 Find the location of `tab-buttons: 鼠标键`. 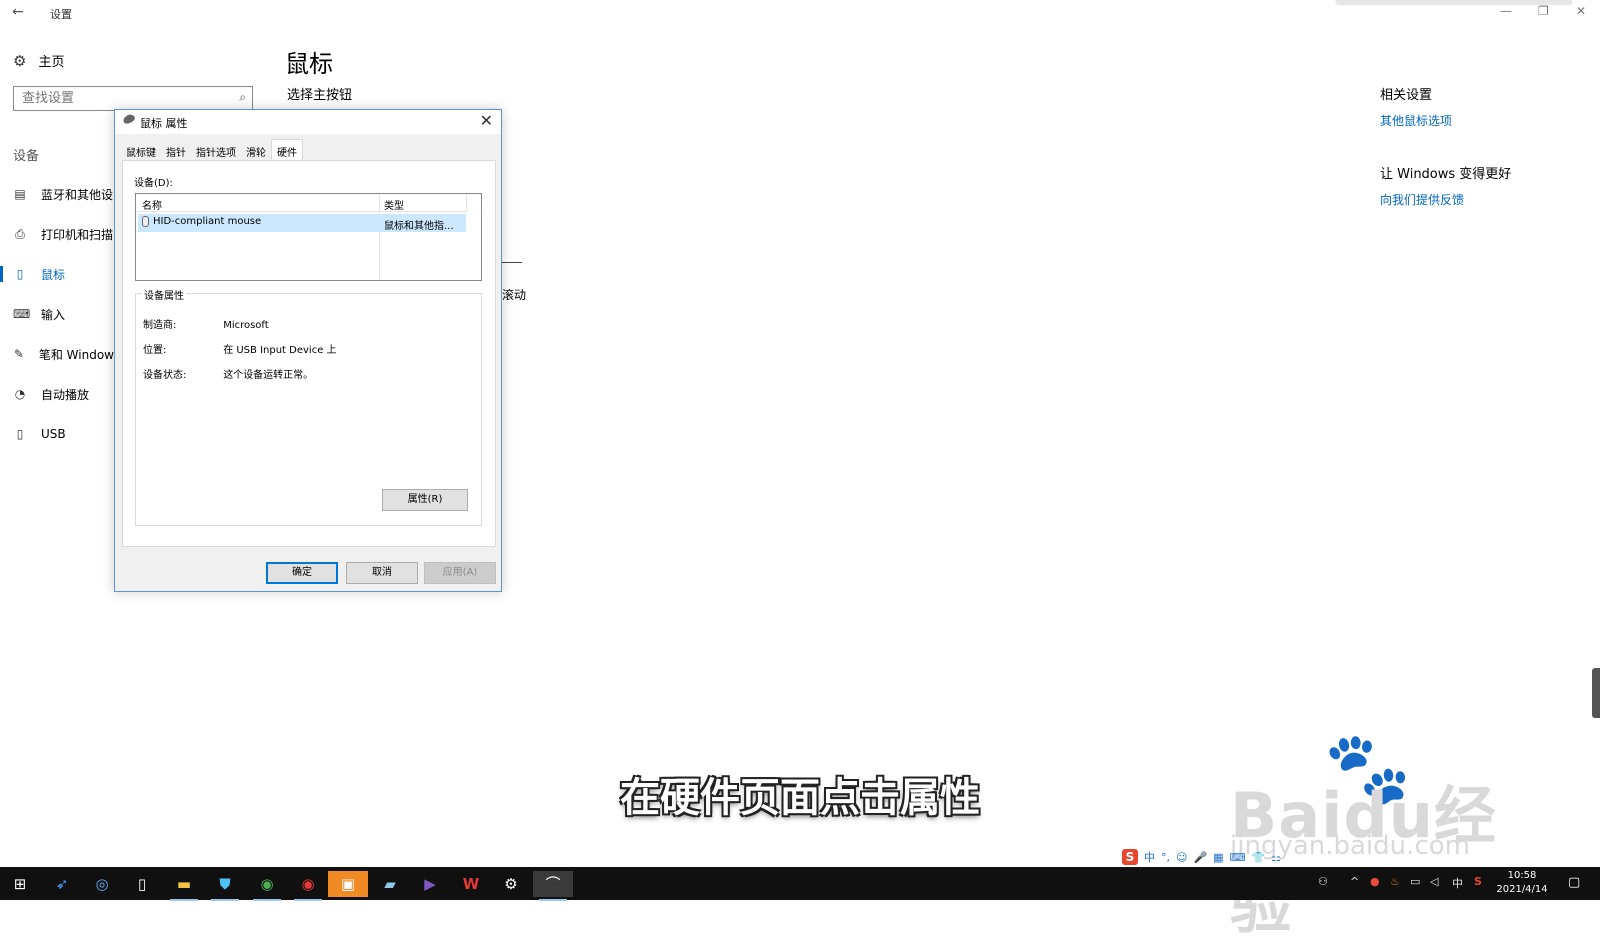

tab-buttons: 鼠标键 is located at coordinates (141, 150).